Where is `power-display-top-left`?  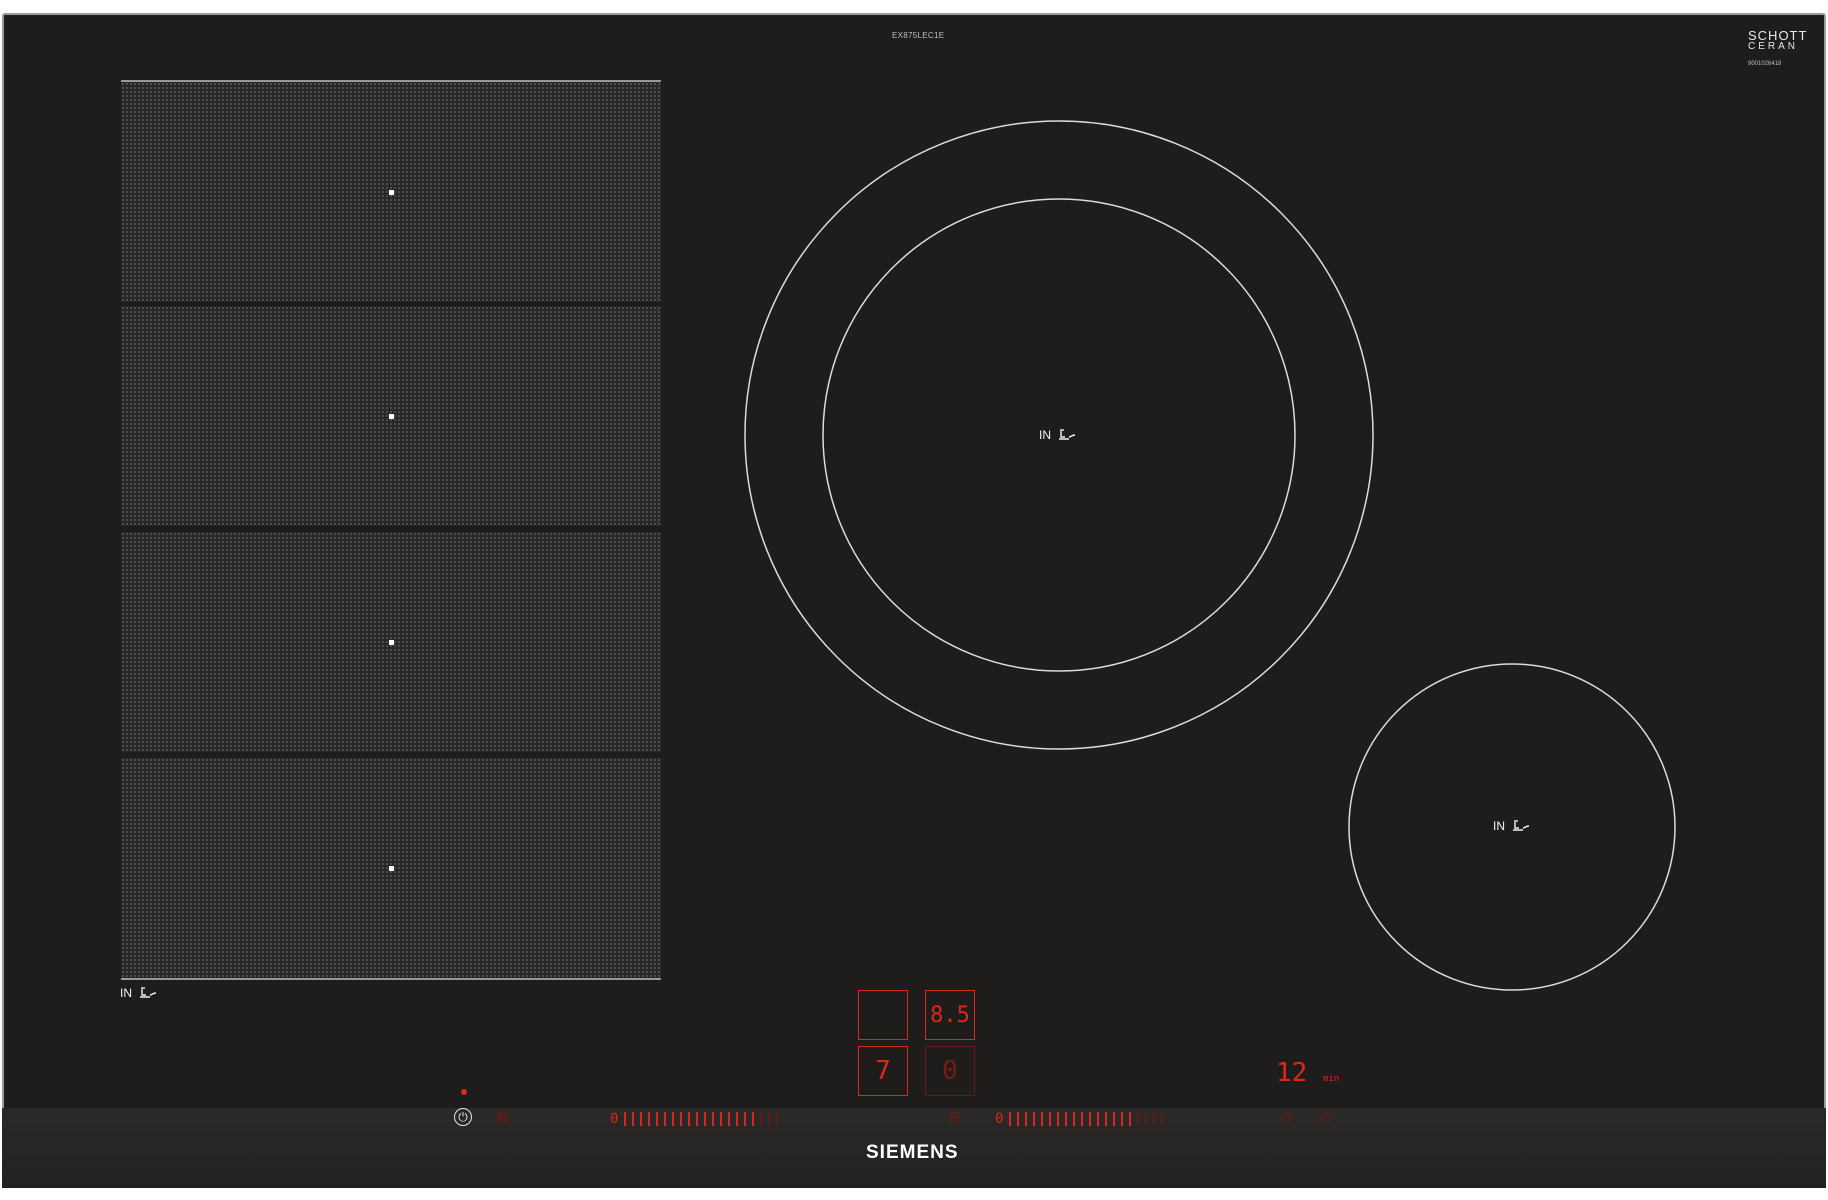 power-display-top-left is located at coordinates (883, 1015).